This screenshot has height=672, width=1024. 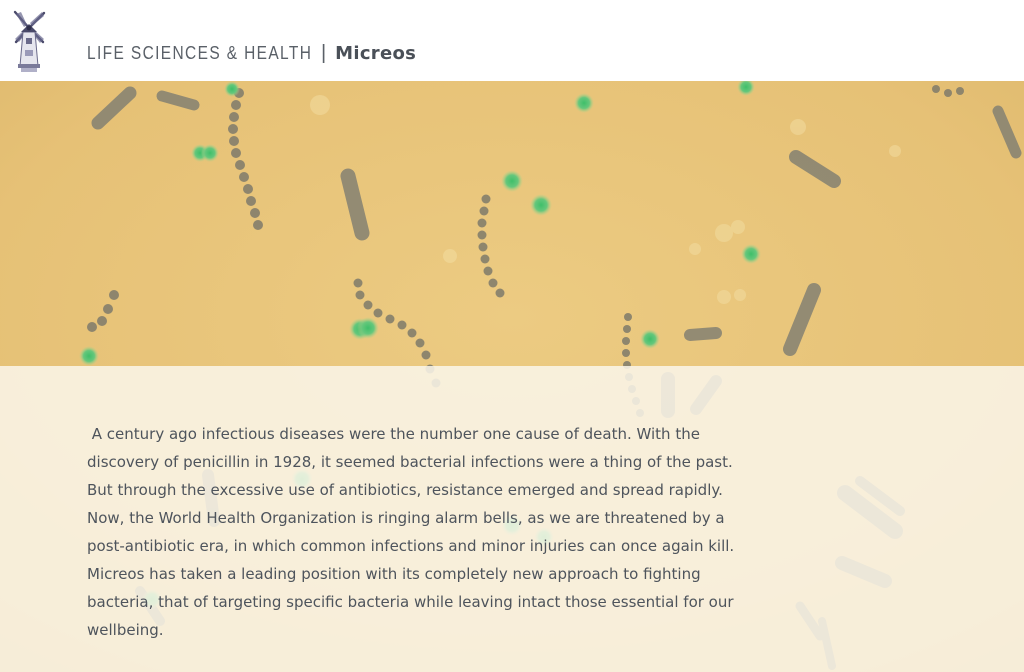 What do you see at coordinates (512, 40) in the screenshot?
I see `site-header: LIFE SCIENCES & HEALTH | Micreos` at bounding box center [512, 40].